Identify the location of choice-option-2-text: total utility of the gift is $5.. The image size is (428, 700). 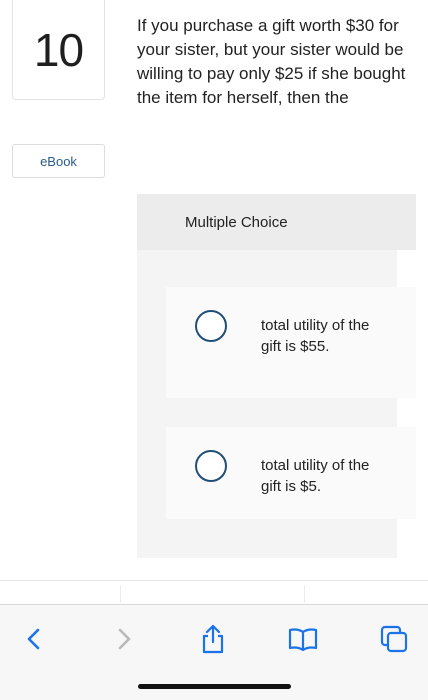
(315, 476).